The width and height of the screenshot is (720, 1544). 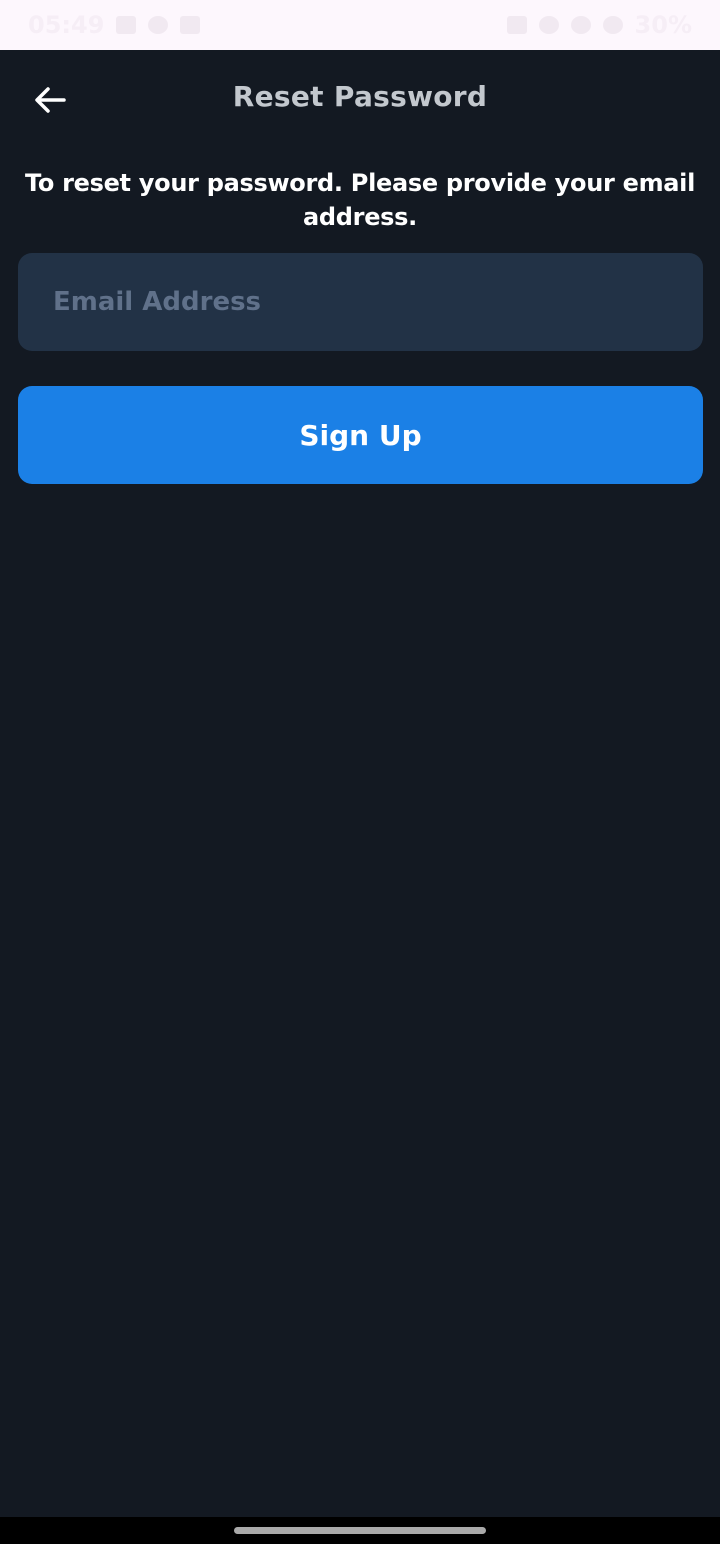 I want to click on vibrate-icon, so click(x=516, y=25).